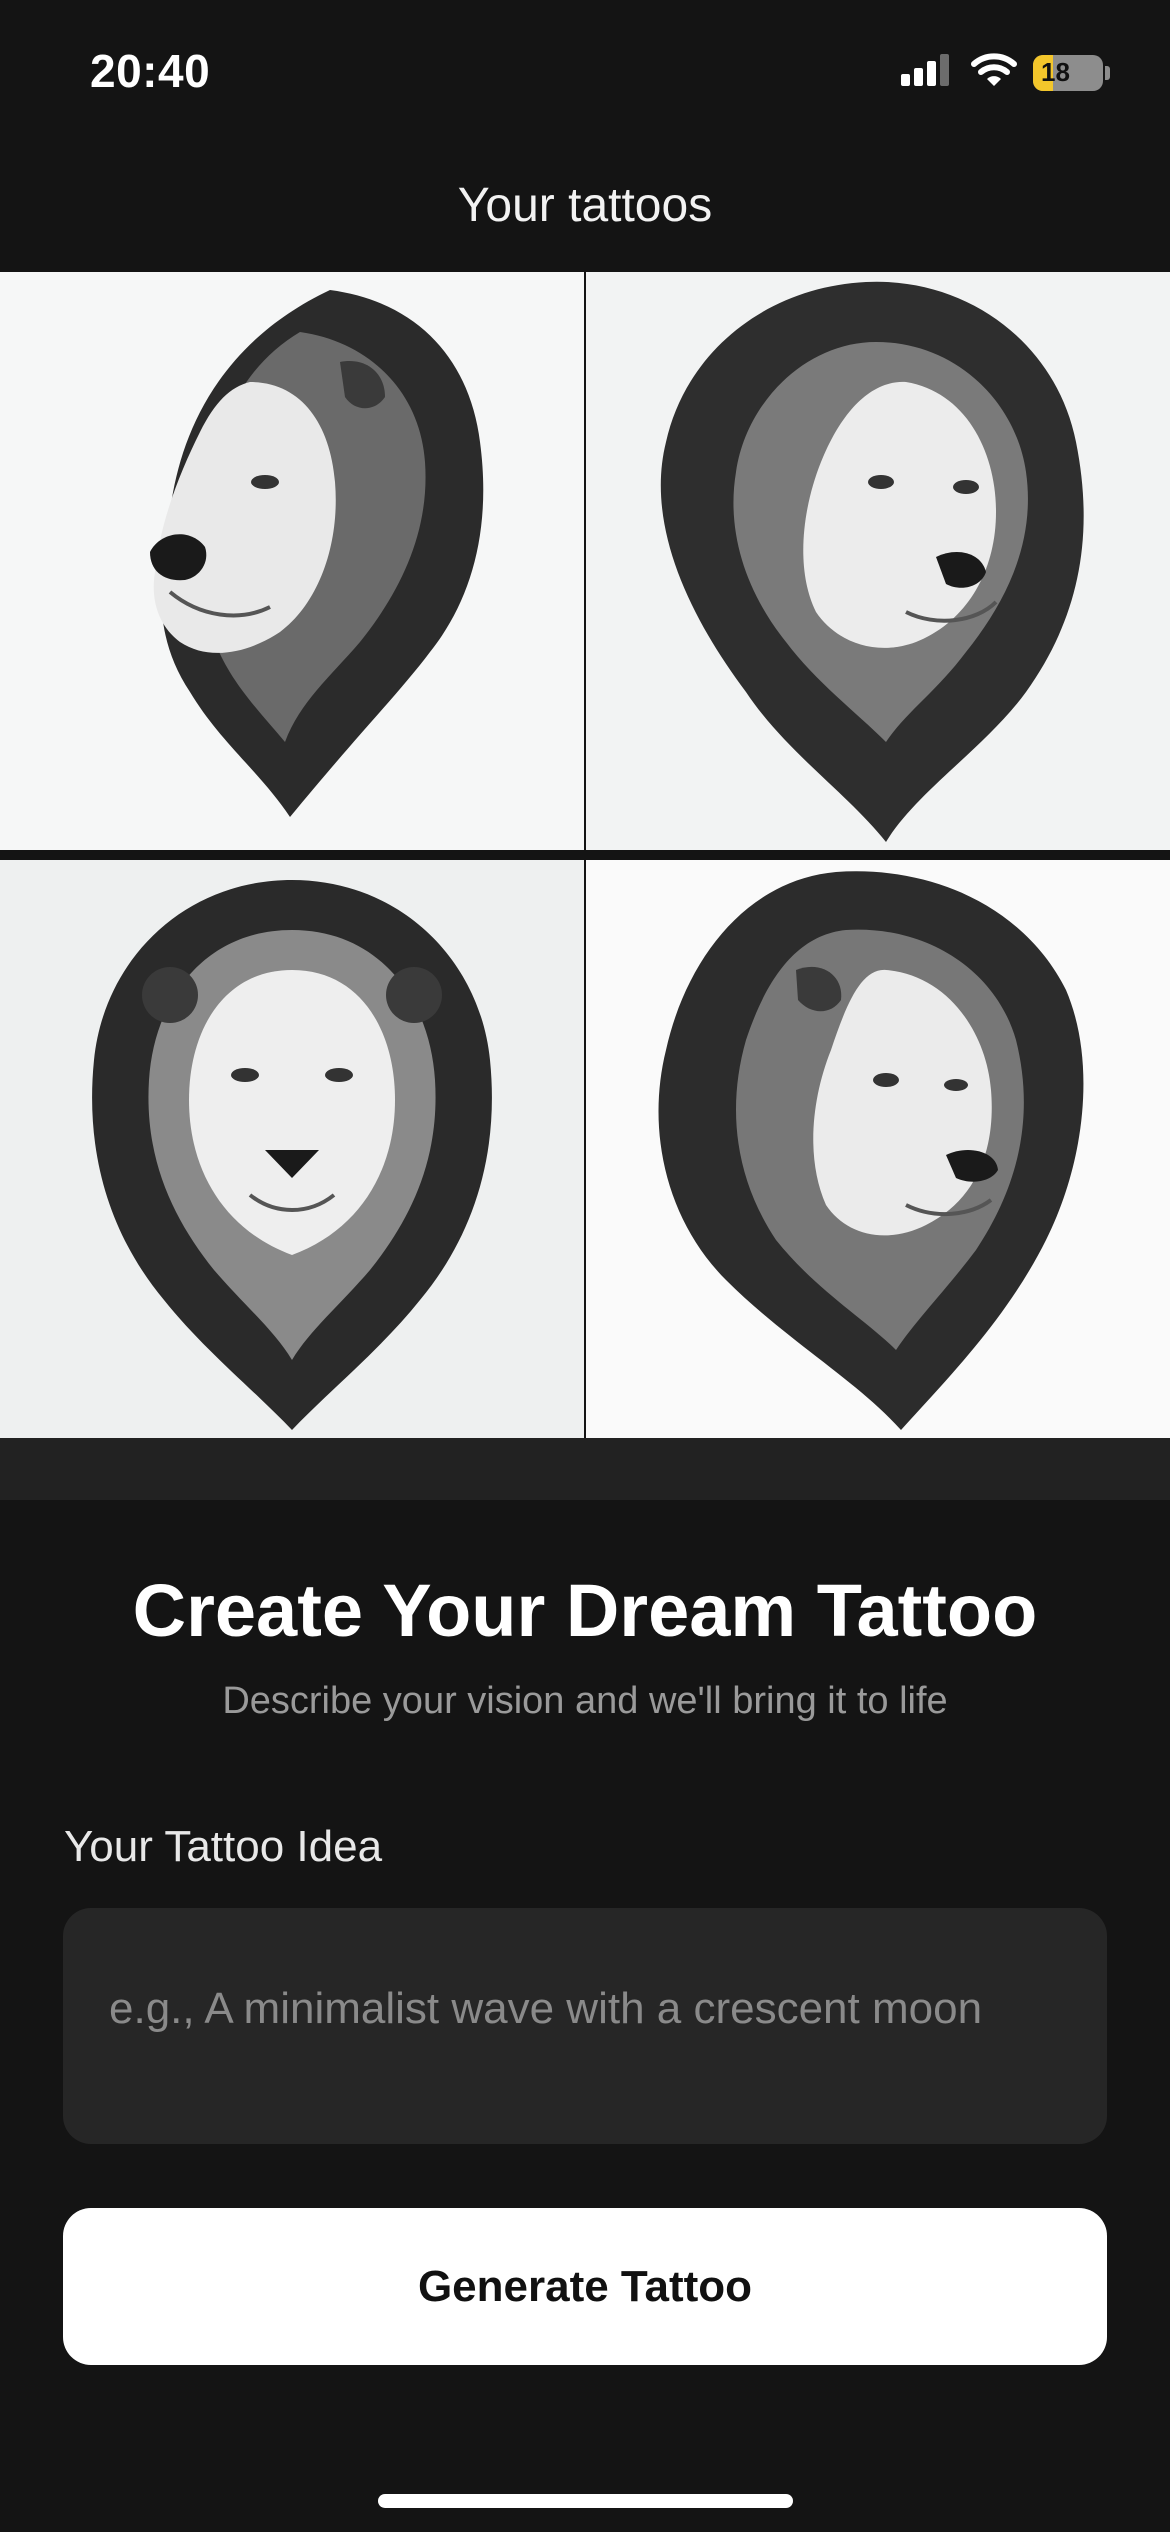 This screenshot has width=1170, height=2532. Describe the element at coordinates (994, 72) in the screenshot. I see `wifi-icon` at that location.